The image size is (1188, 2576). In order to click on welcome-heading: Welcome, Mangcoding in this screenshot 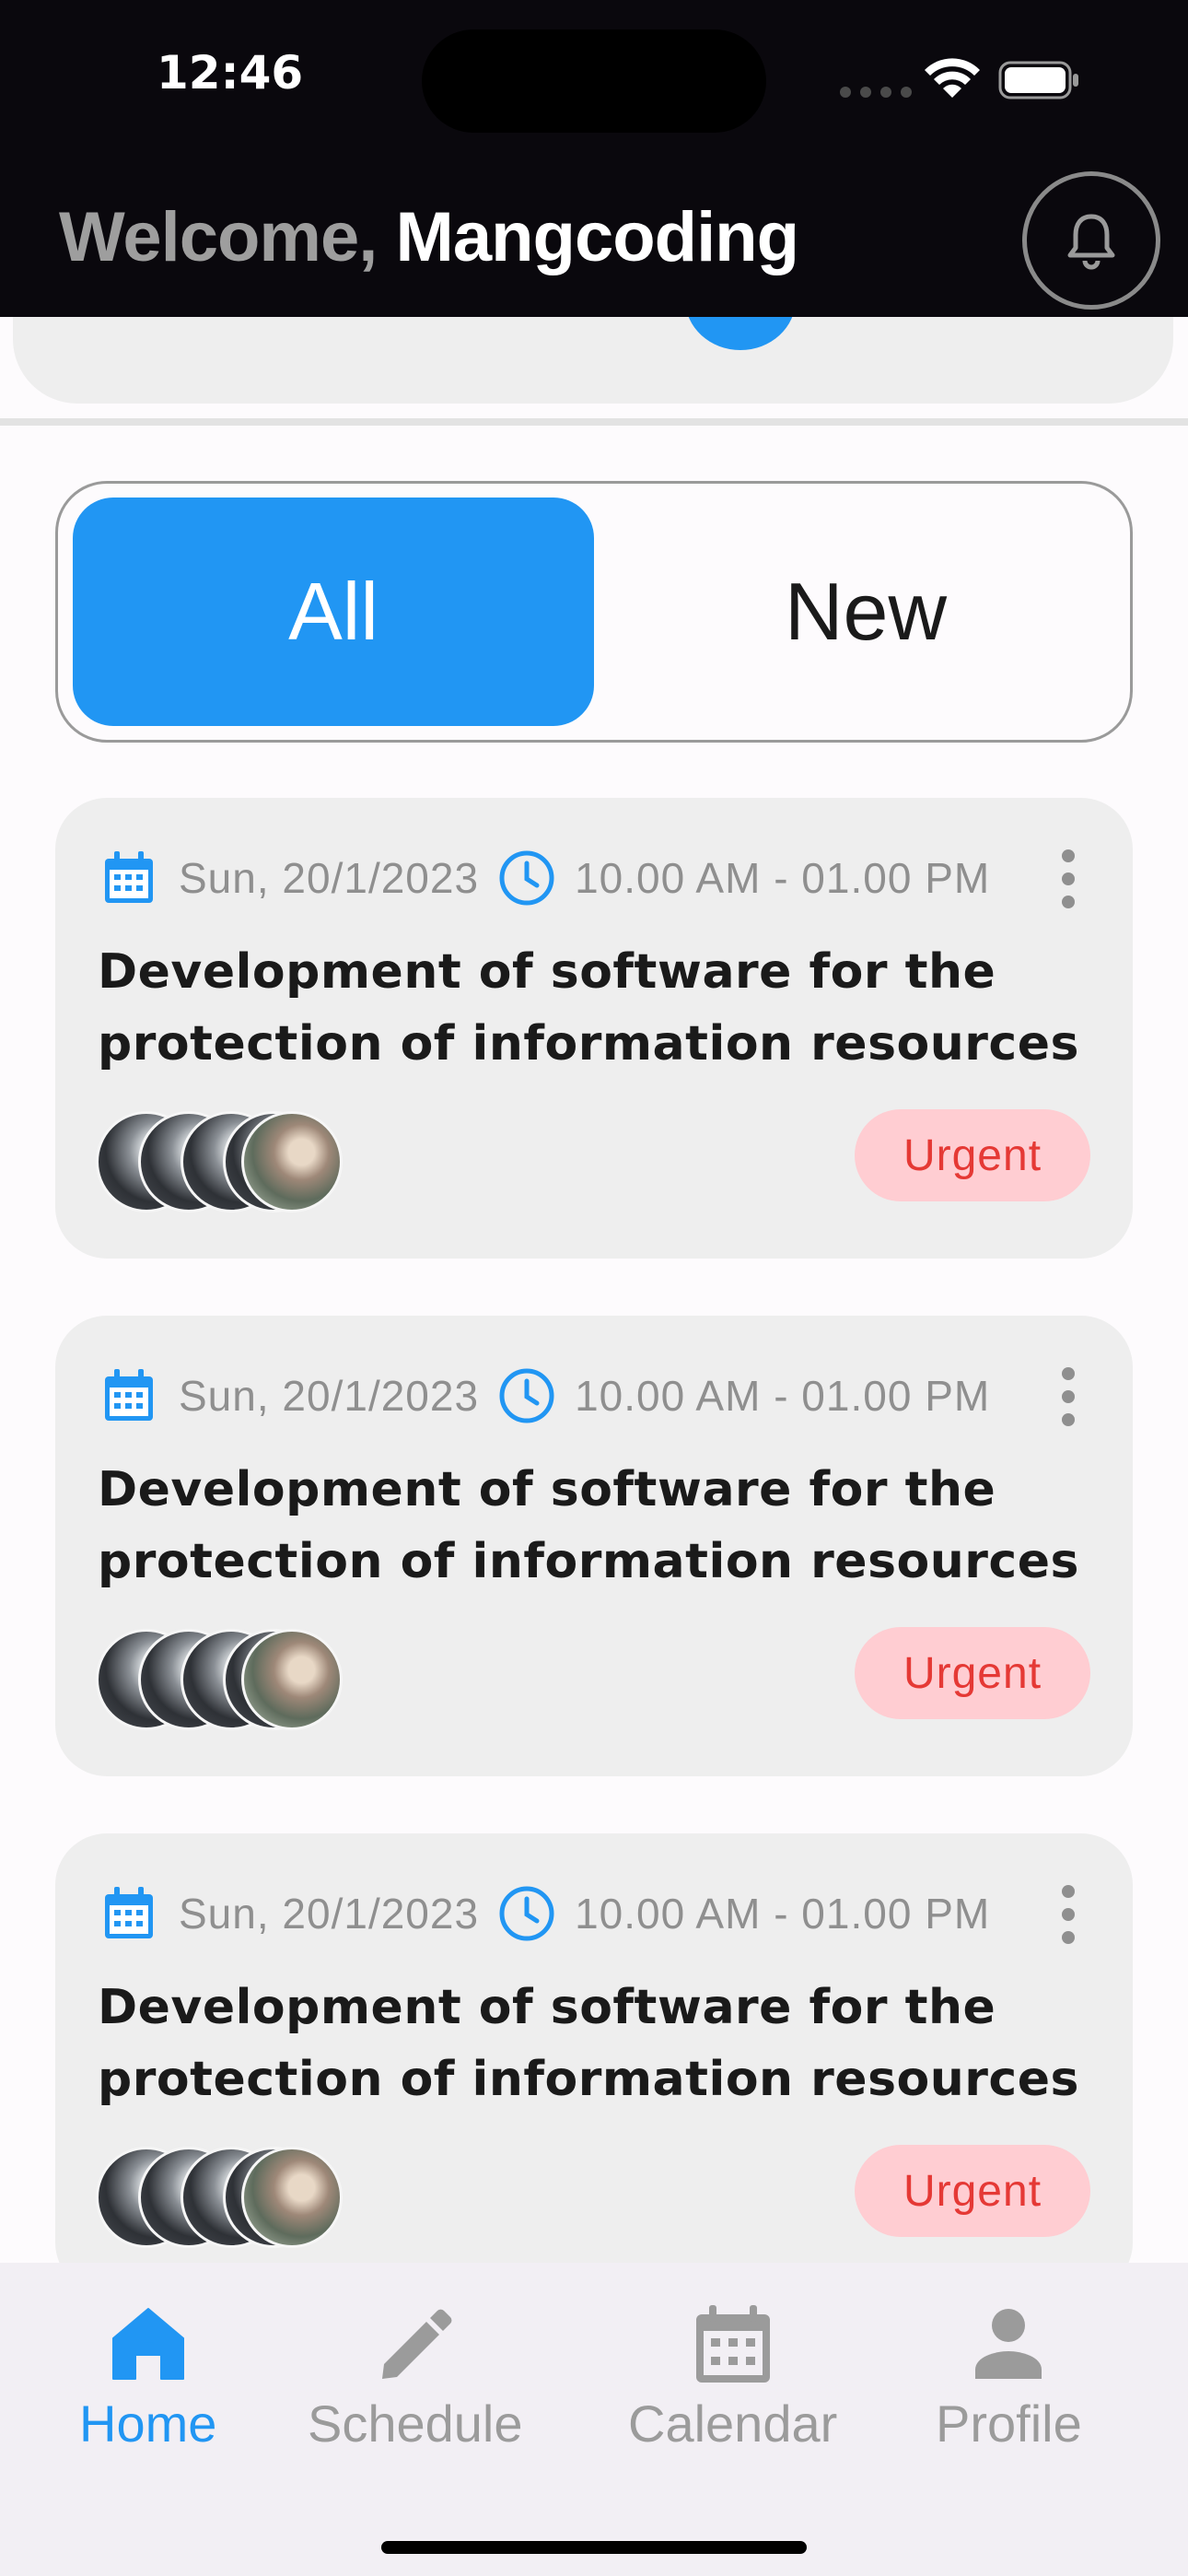, I will do `click(429, 237)`.